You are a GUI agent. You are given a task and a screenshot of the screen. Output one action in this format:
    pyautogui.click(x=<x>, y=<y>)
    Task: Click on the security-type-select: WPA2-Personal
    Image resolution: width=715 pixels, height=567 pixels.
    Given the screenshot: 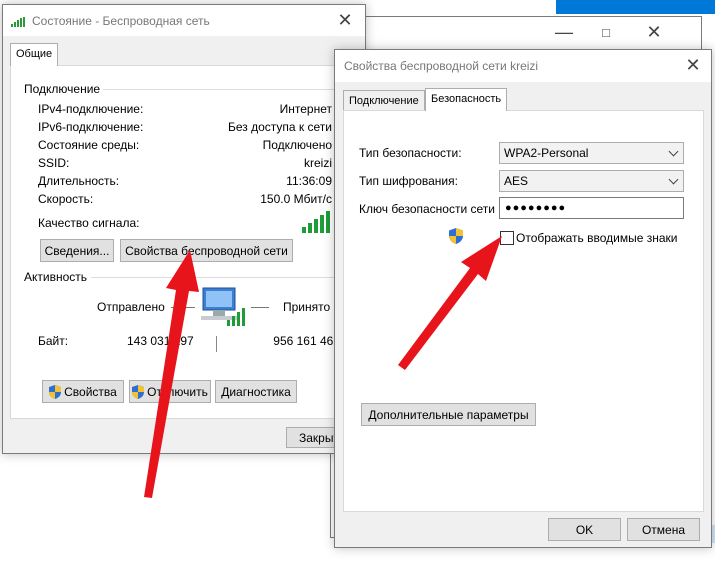 What is the action you would take?
    pyautogui.click(x=591, y=153)
    